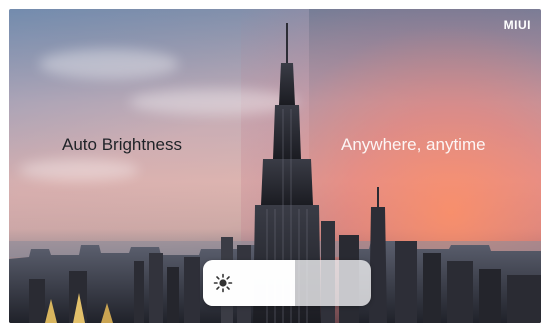 The image size is (551, 332). Describe the element at coordinates (287, 283) in the screenshot. I see `brightness-slider` at that location.